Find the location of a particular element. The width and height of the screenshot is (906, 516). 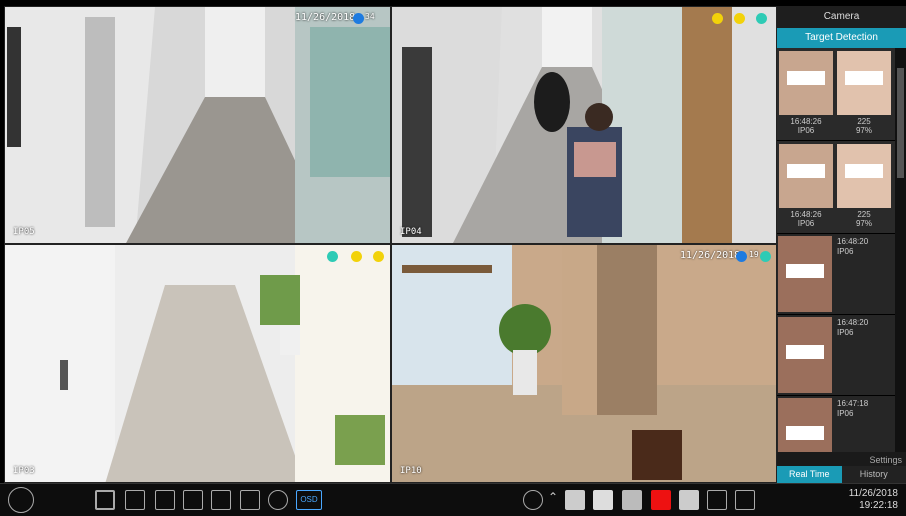

clock-date: 11/26/2018 is located at coordinates (873, 494).